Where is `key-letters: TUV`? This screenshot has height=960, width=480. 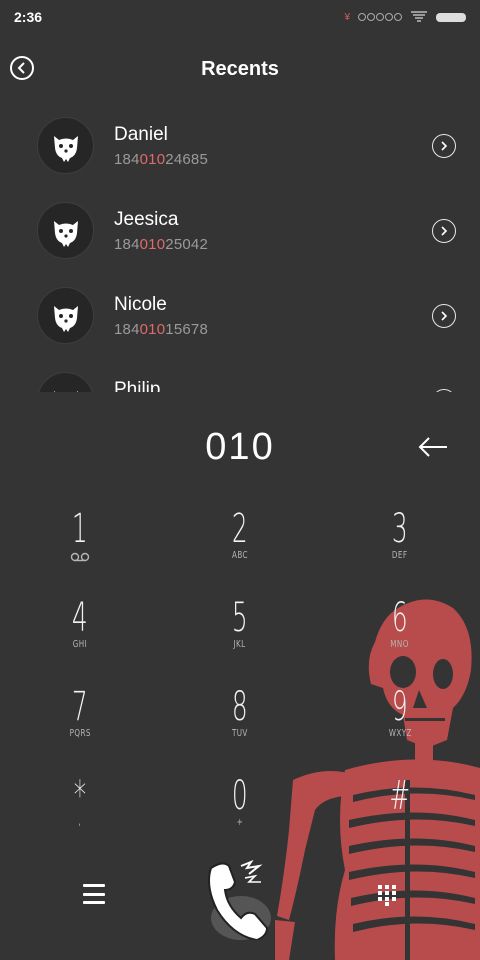 key-letters: TUV is located at coordinates (240, 733).